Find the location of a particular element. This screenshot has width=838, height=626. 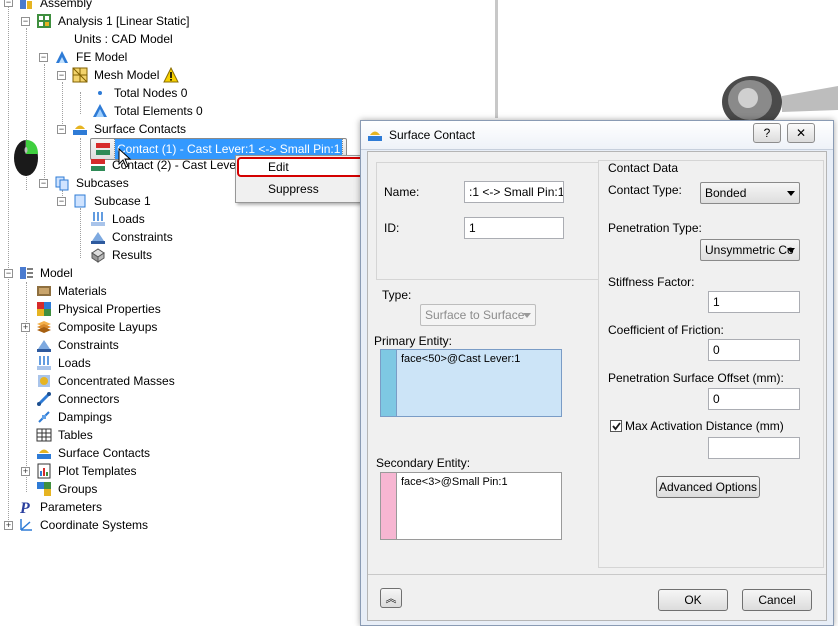

tree-item-groups: Groups is located at coordinates (67, 489).